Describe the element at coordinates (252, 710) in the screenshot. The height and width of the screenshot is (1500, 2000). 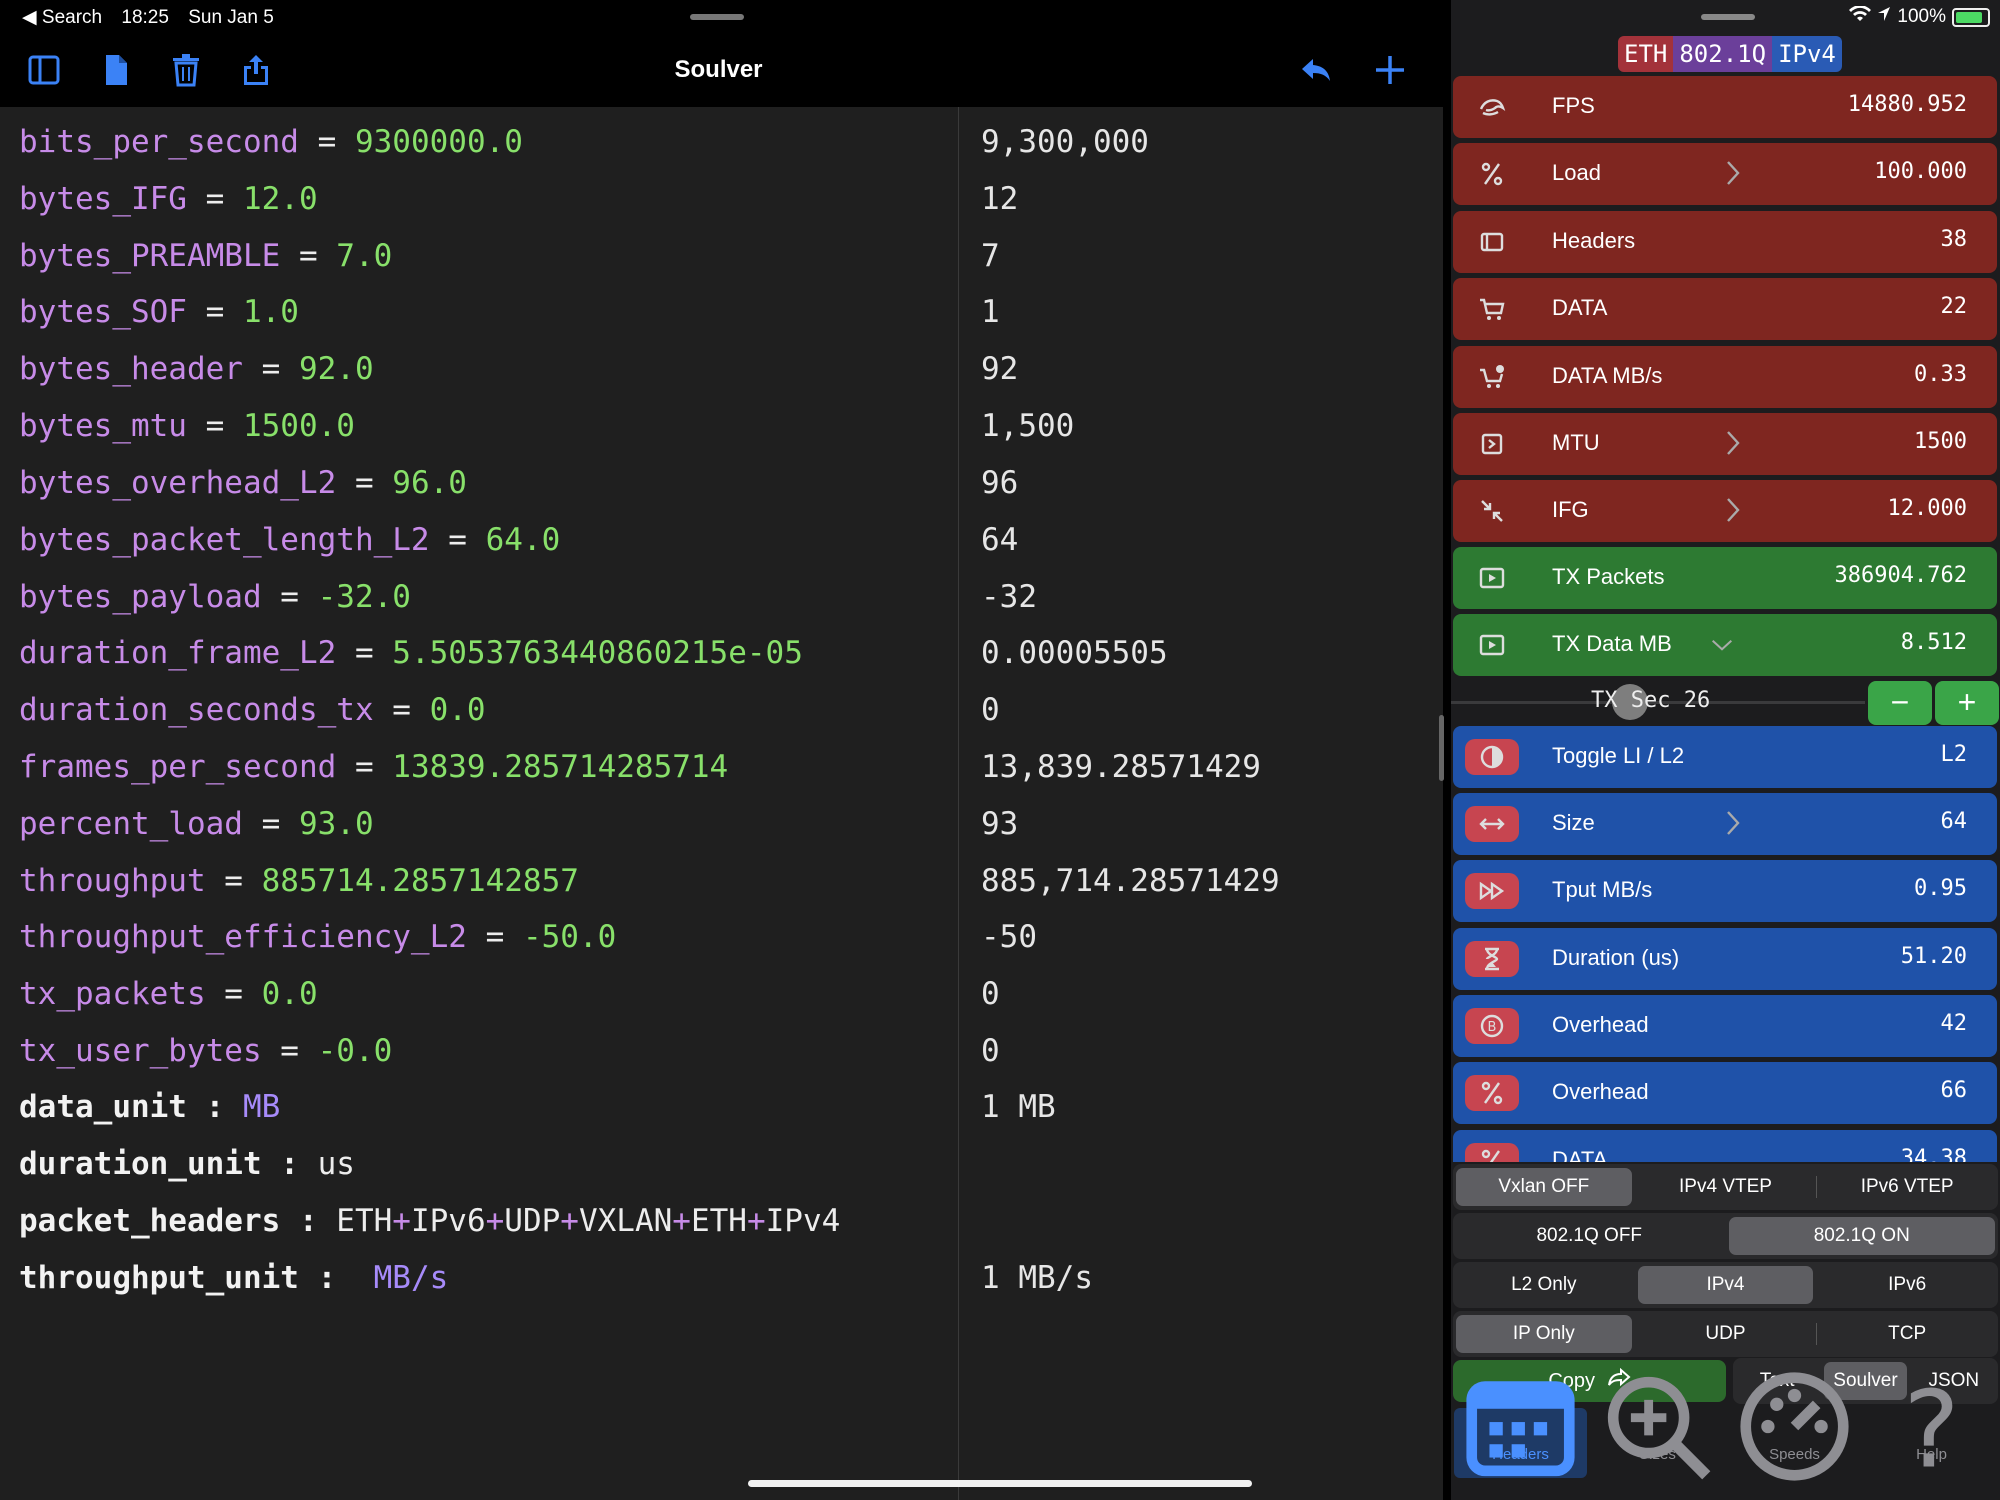
I see `code-line: duration_seconds_tx = 0.0` at that location.